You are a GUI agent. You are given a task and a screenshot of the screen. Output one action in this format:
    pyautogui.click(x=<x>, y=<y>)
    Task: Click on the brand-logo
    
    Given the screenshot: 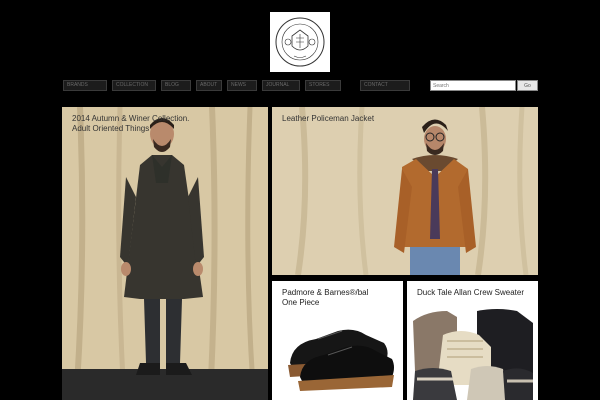 What is the action you would take?
    pyautogui.click(x=300, y=42)
    